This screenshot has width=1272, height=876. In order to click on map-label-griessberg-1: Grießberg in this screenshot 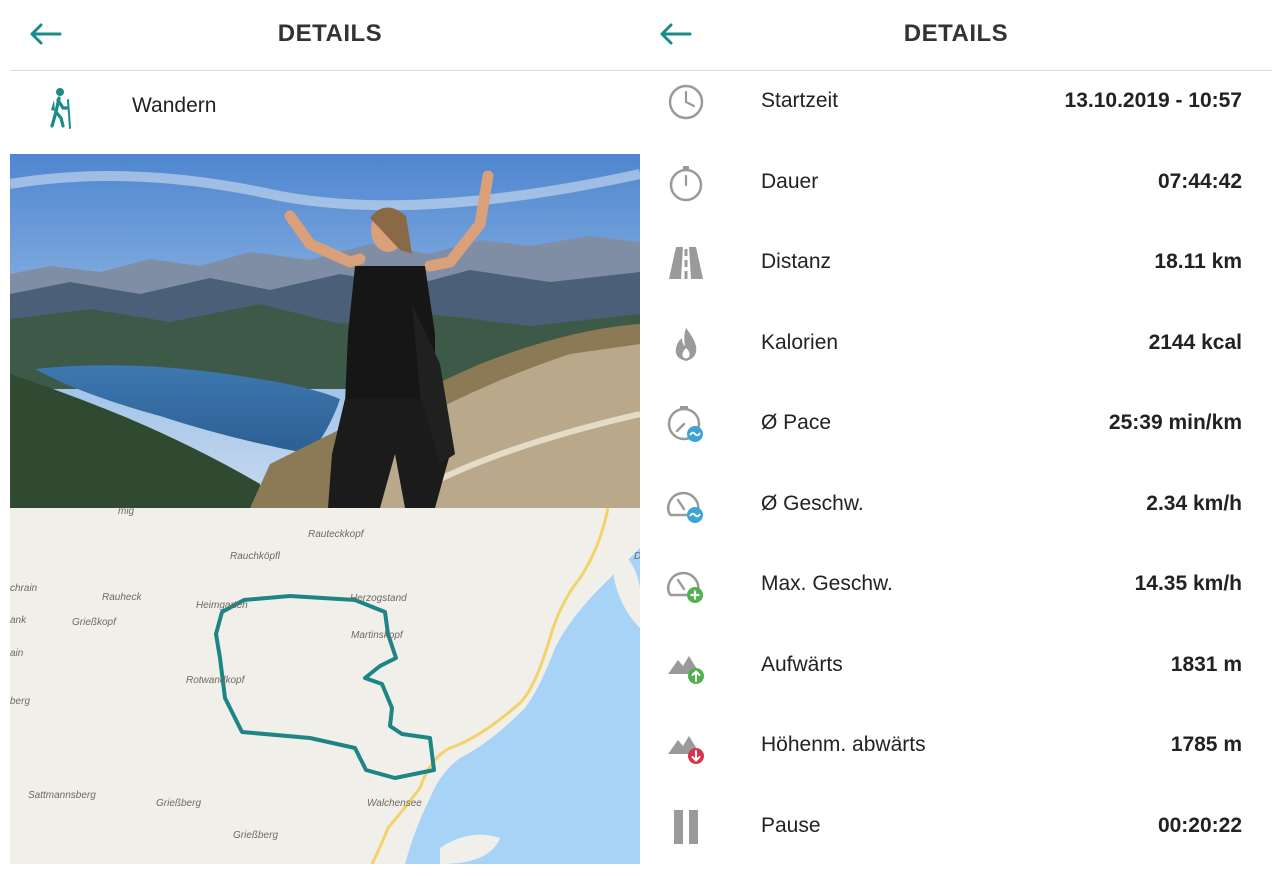, I will do `click(178, 803)`.